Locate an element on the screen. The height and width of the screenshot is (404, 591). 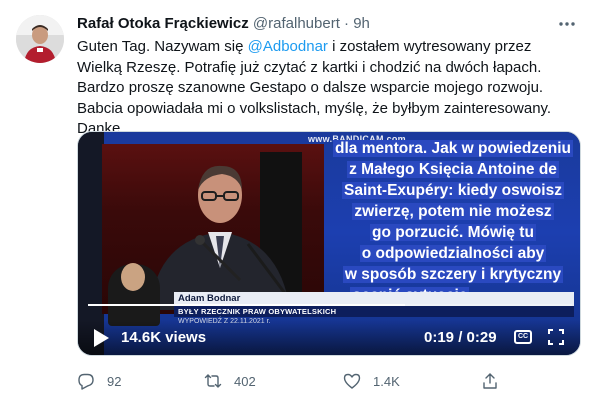
caption-line: w sposób szczery i krytyczny is located at coordinates (453, 274).